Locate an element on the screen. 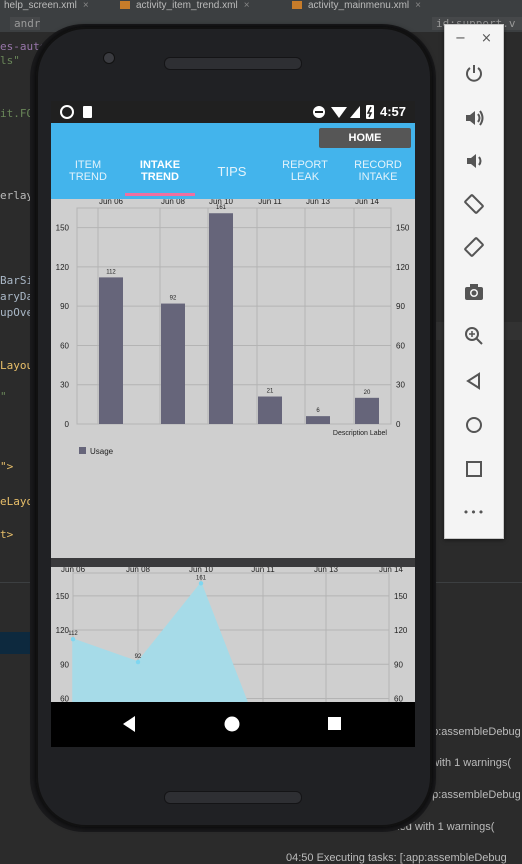  ide-tab-activity-item-trend: activity_item_trend.xml × is located at coordinates (185, 7).